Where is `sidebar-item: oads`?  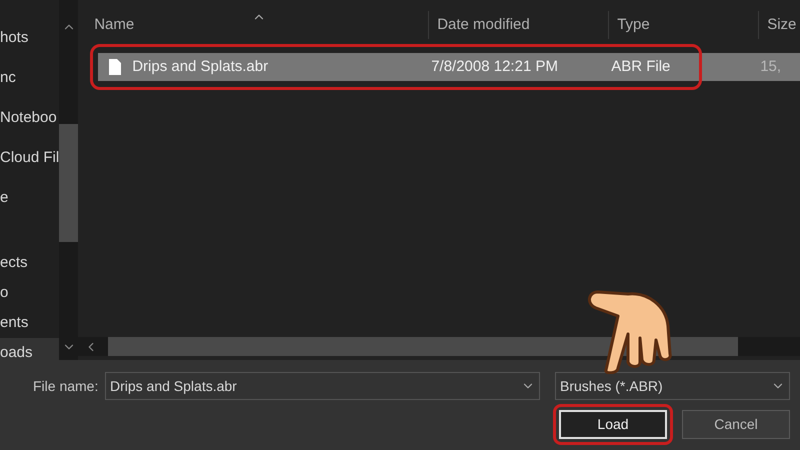 sidebar-item: oads is located at coordinates (30, 349).